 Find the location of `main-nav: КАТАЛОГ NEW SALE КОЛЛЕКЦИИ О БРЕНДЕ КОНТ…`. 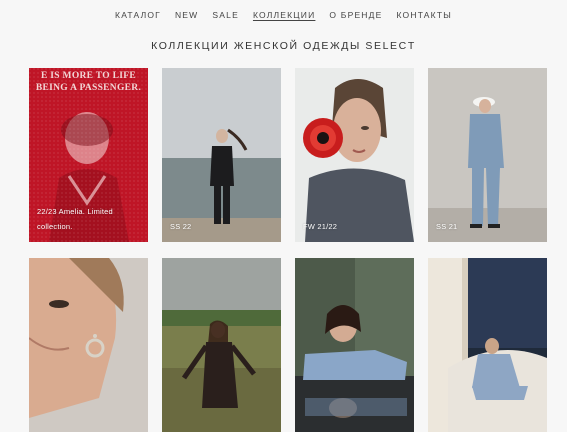

main-nav: КАТАЛОГ NEW SALE КОЛЛЕКЦИИ О БРЕНДЕ КОНТ… is located at coordinates (283, 15).